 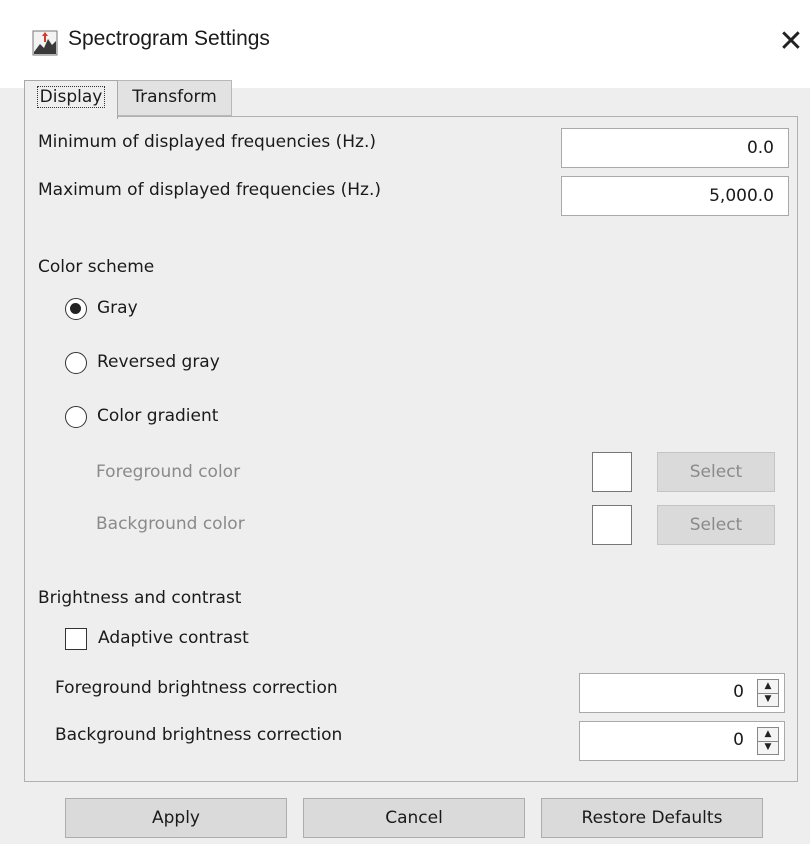 I want to click on apply-button: Apply, so click(x=176, y=818).